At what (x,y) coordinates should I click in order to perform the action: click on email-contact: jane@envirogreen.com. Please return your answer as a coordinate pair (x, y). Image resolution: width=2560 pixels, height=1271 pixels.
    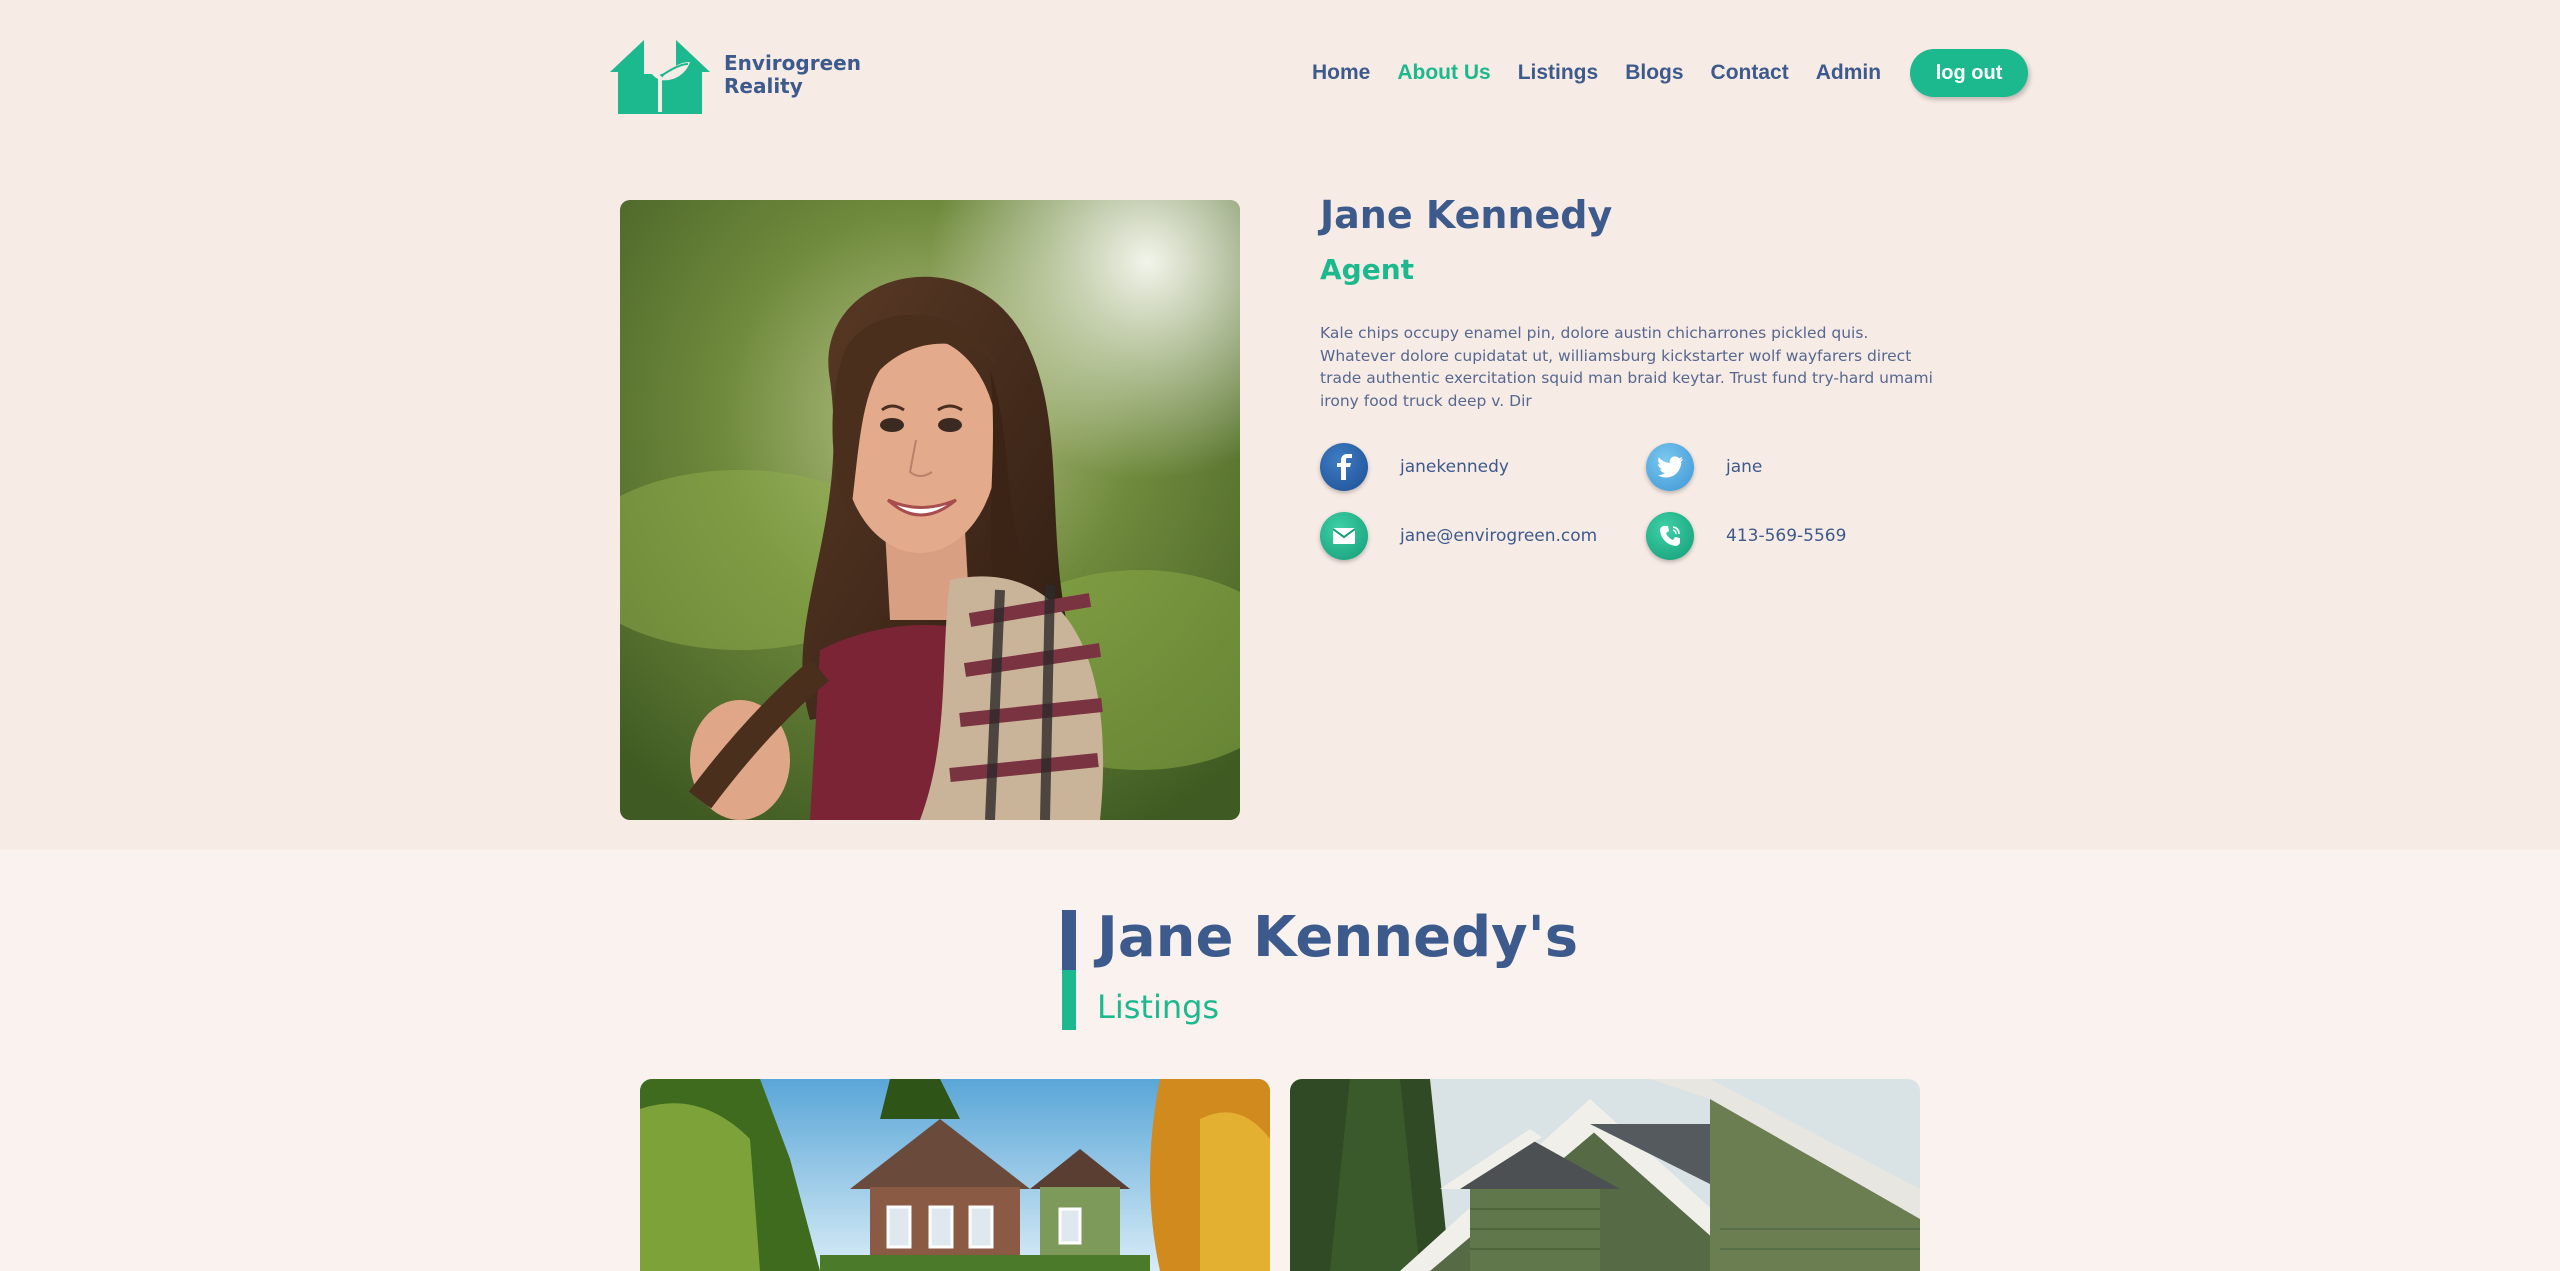
    Looking at the image, I should click on (1458, 536).